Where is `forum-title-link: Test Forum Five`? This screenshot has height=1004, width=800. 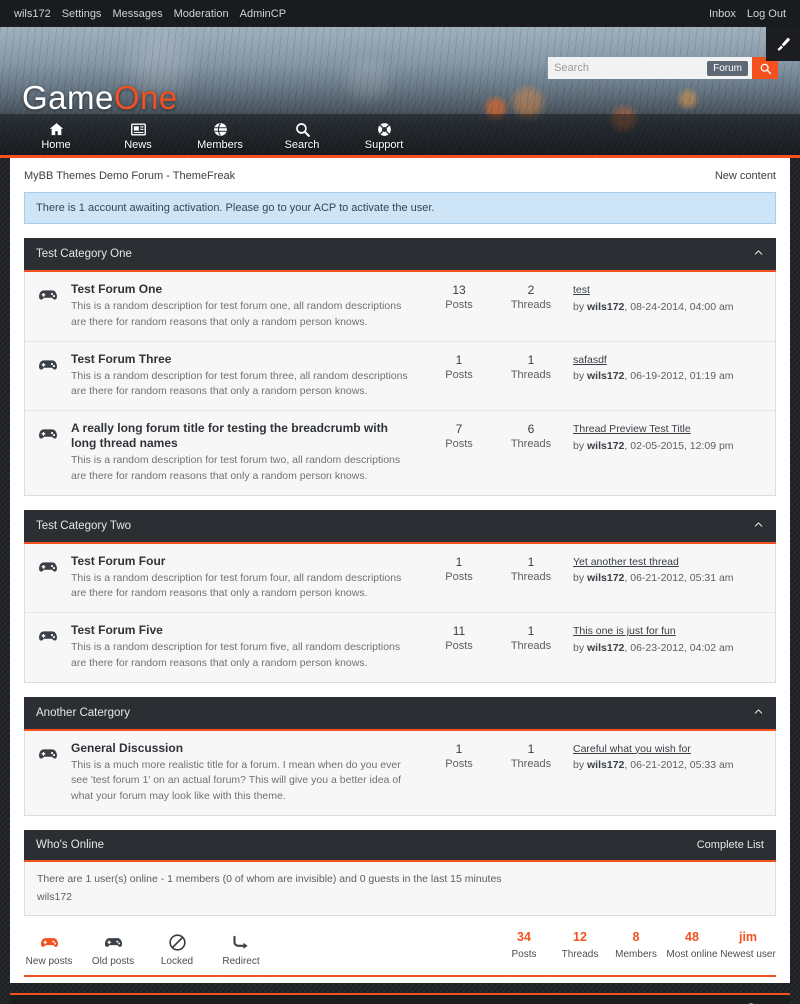 forum-title-link: Test Forum Five is located at coordinates (242, 630).